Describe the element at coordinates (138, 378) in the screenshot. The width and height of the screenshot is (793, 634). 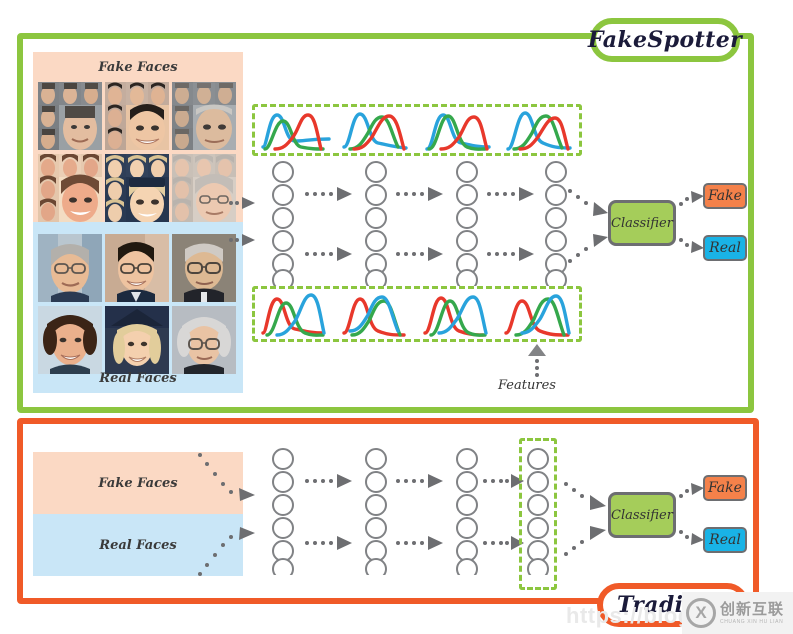
I see `fakespotter-real-faces-label: Real Faces` at that location.